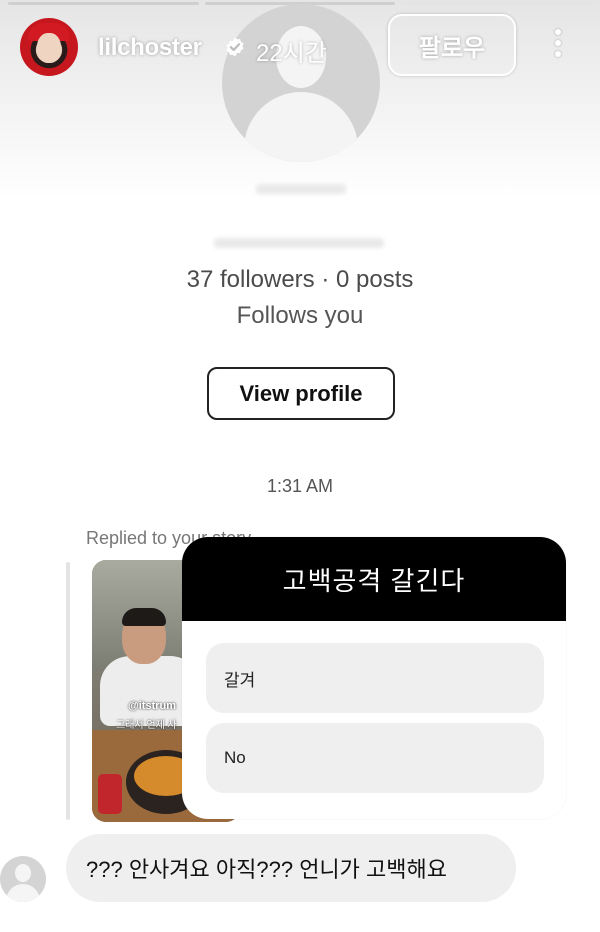  What do you see at coordinates (301, 393) in the screenshot?
I see `view-profile-button: View profile` at bounding box center [301, 393].